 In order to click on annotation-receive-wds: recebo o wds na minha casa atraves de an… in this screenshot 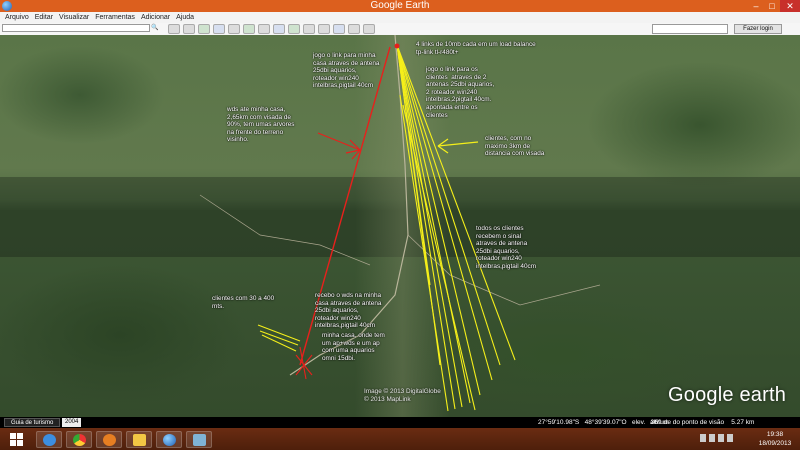, I will do `click(348, 311)`.